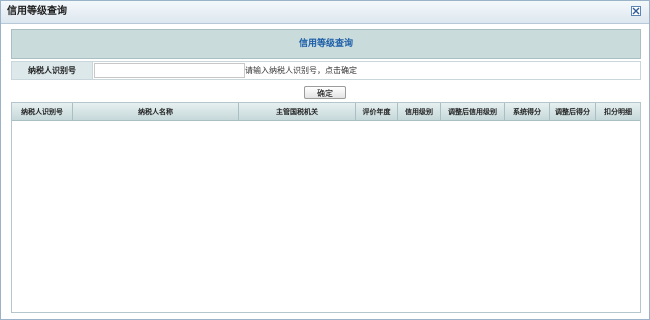  Describe the element at coordinates (473, 112) in the screenshot. I see `column-header-adjusted-credit-level: 调整后信用级别` at that location.